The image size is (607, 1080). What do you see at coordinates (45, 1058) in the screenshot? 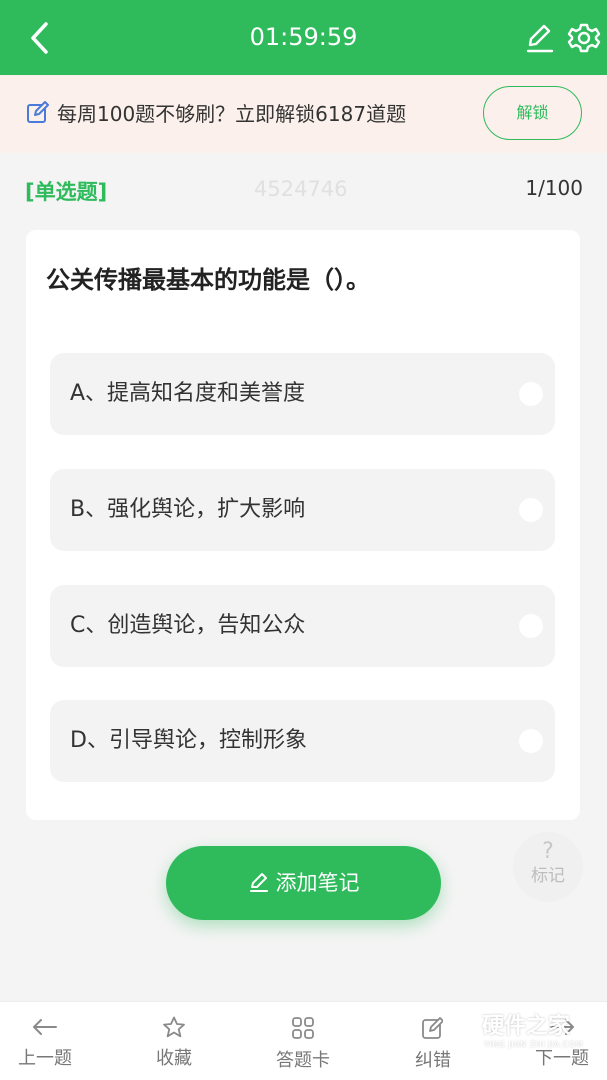
I see `nav-label: 上一题` at bounding box center [45, 1058].